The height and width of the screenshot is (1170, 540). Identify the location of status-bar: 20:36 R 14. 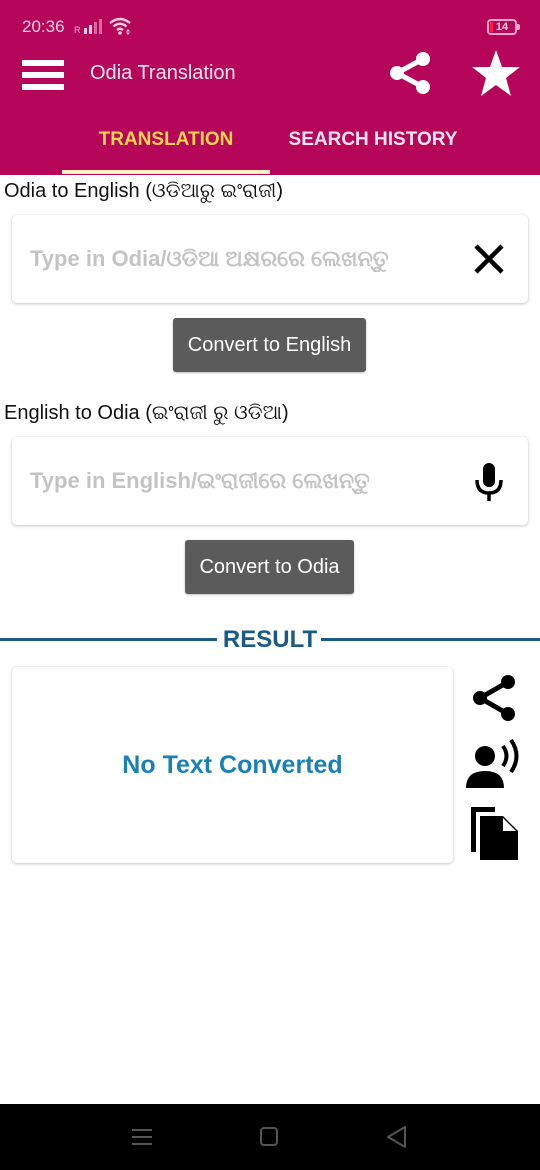
(270, 26).